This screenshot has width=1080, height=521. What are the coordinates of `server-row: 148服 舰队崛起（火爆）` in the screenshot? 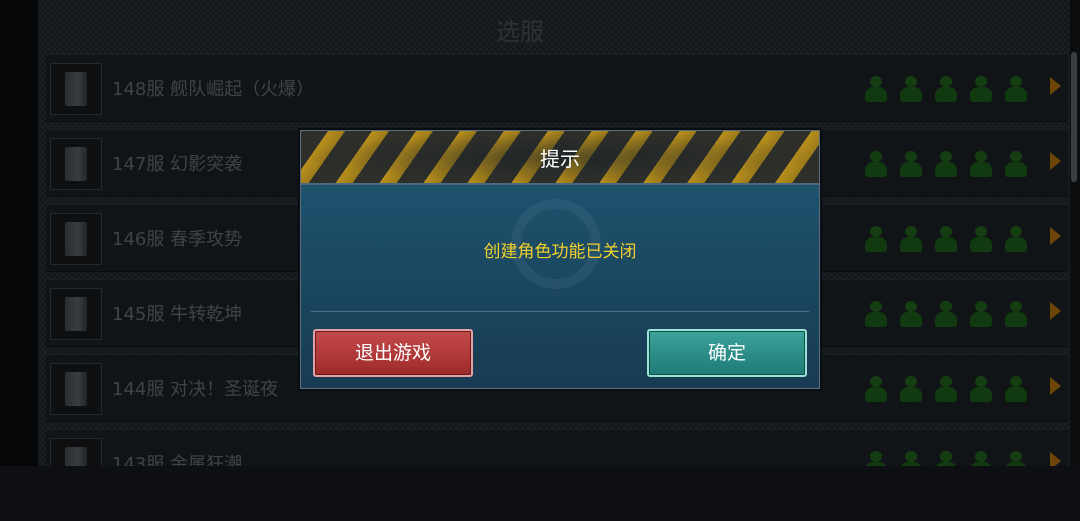 It's located at (557, 88).